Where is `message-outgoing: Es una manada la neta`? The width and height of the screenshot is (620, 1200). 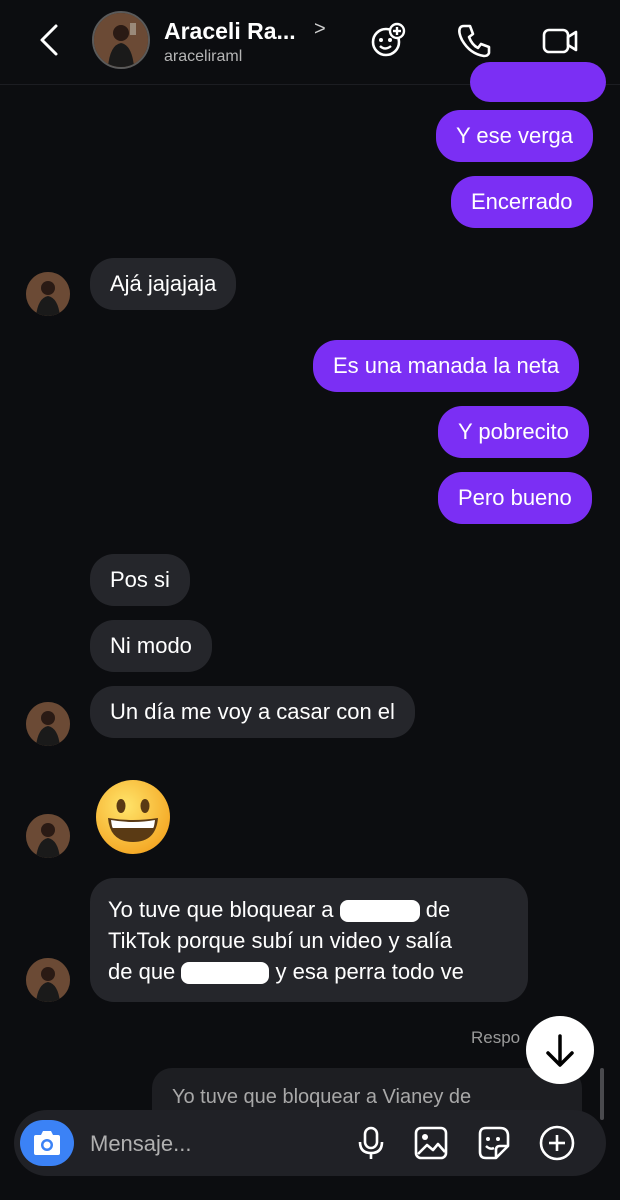 message-outgoing: Es una manada la neta is located at coordinates (446, 366).